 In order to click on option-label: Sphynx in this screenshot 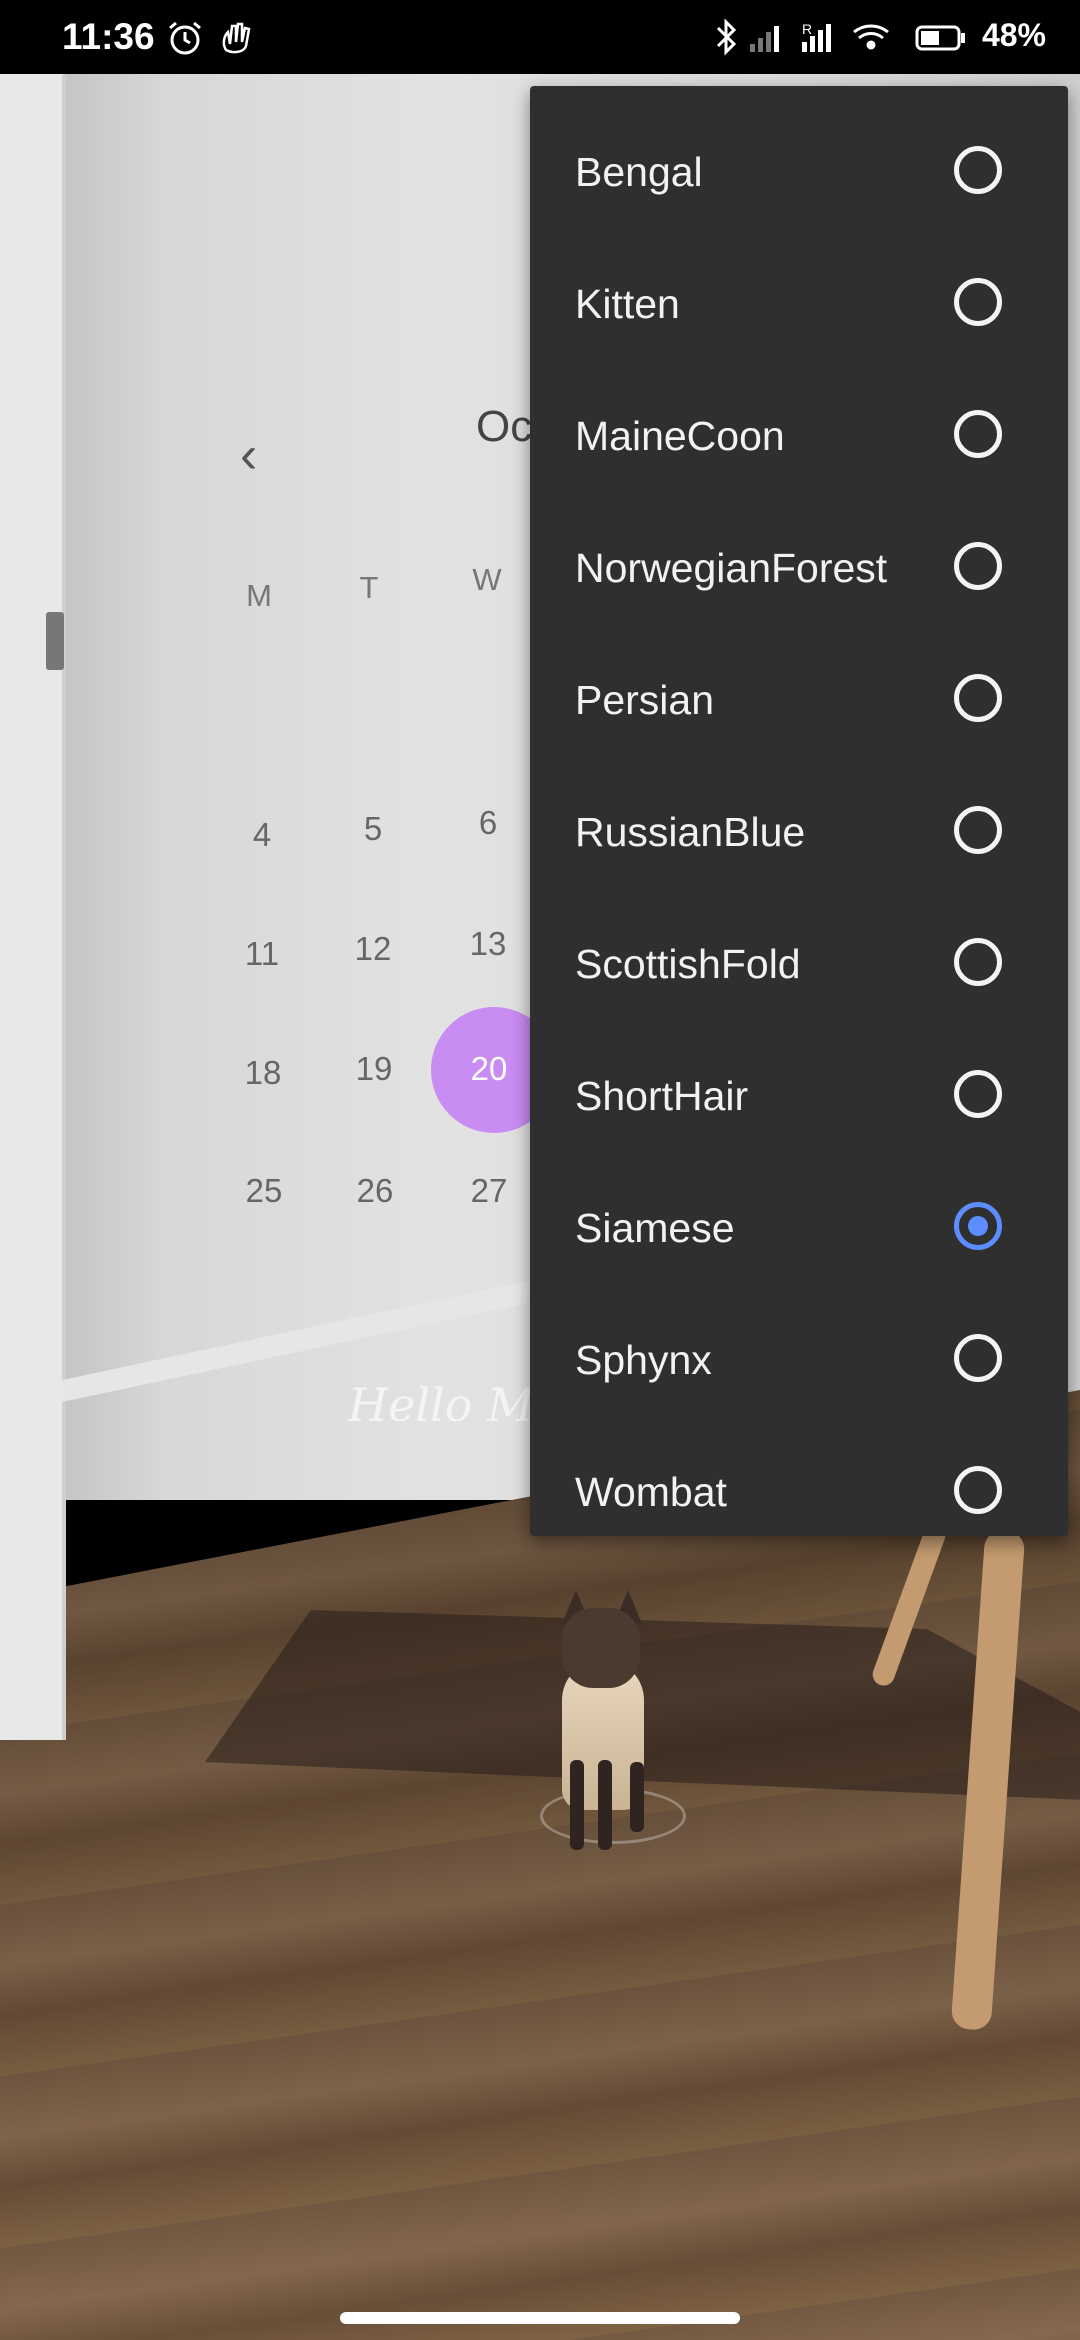, I will do `click(643, 1360)`.